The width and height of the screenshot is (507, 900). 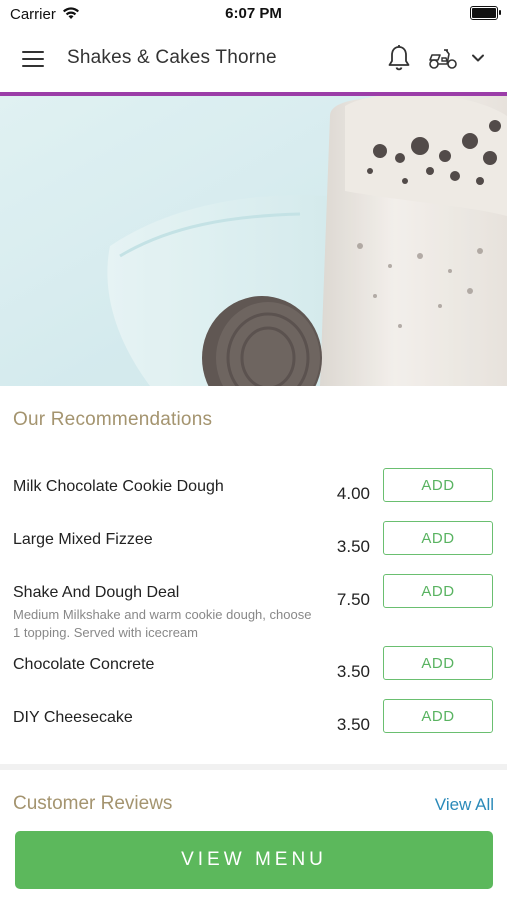 What do you see at coordinates (254, 860) in the screenshot?
I see `view-menu-button: VIEW MENU` at bounding box center [254, 860].